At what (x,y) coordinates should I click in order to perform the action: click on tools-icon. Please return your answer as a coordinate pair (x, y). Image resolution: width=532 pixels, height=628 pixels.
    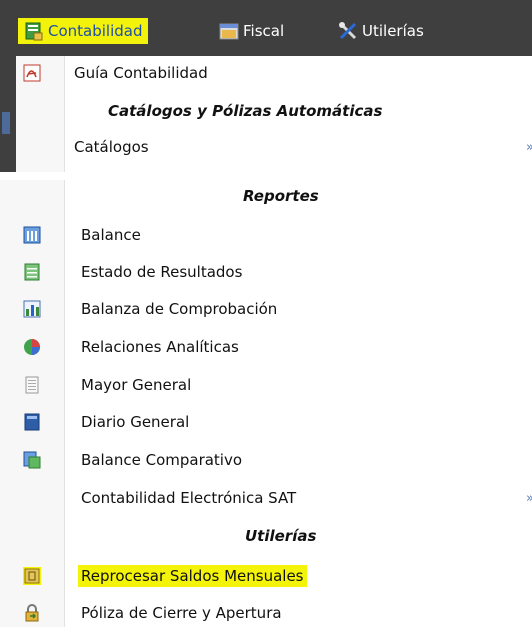
    Looking at the image, I should click on (348, 31).